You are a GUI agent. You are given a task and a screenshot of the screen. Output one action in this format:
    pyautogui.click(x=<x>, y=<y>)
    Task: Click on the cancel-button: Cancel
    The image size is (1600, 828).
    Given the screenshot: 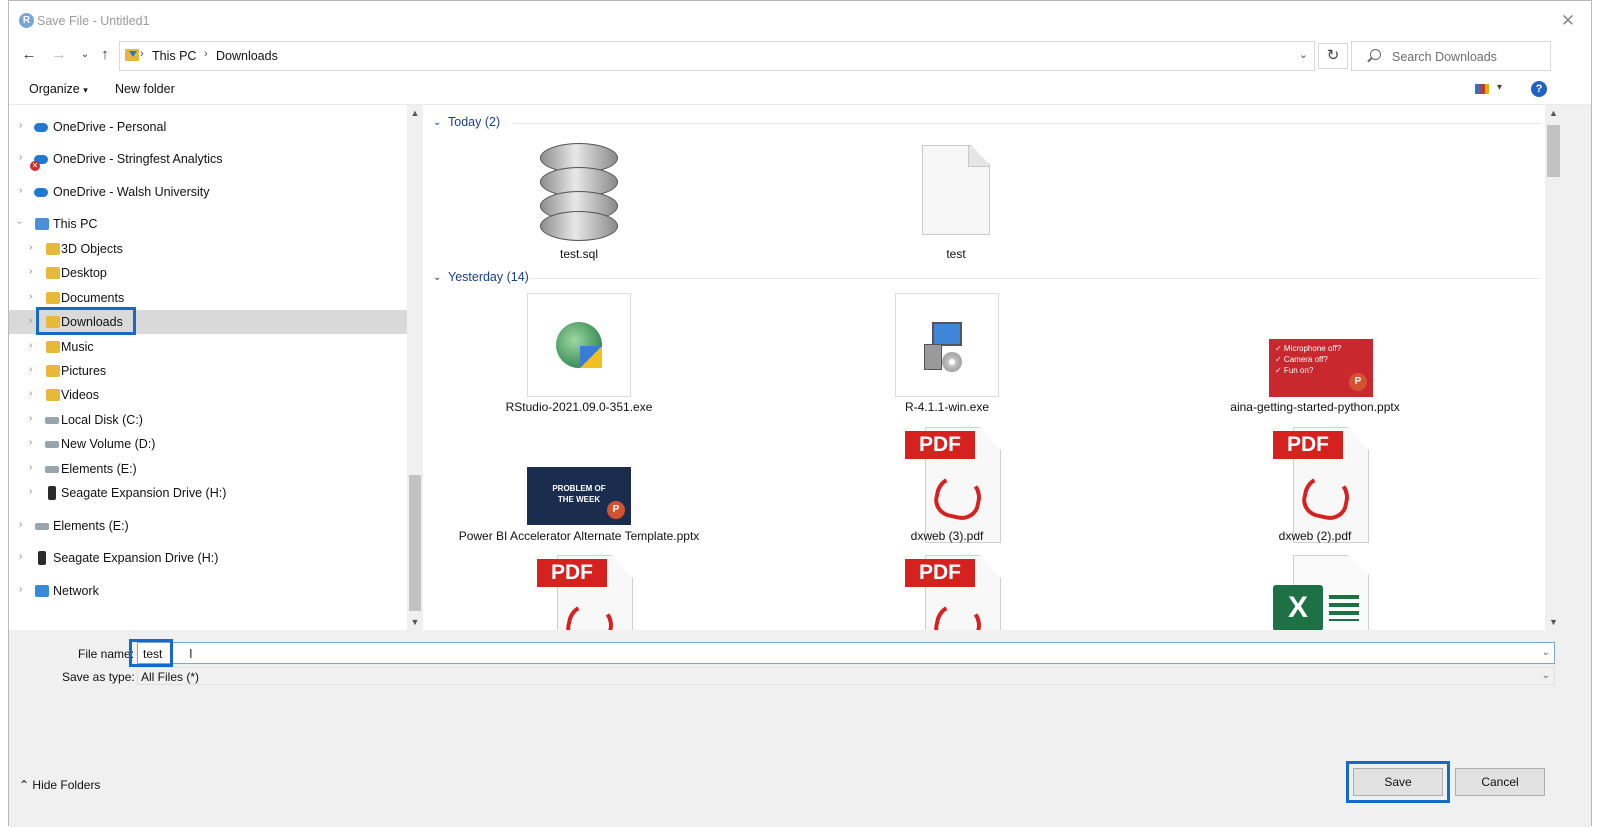 What is the action you would take?
    pyautogui.click(x=1500, y=782)
    